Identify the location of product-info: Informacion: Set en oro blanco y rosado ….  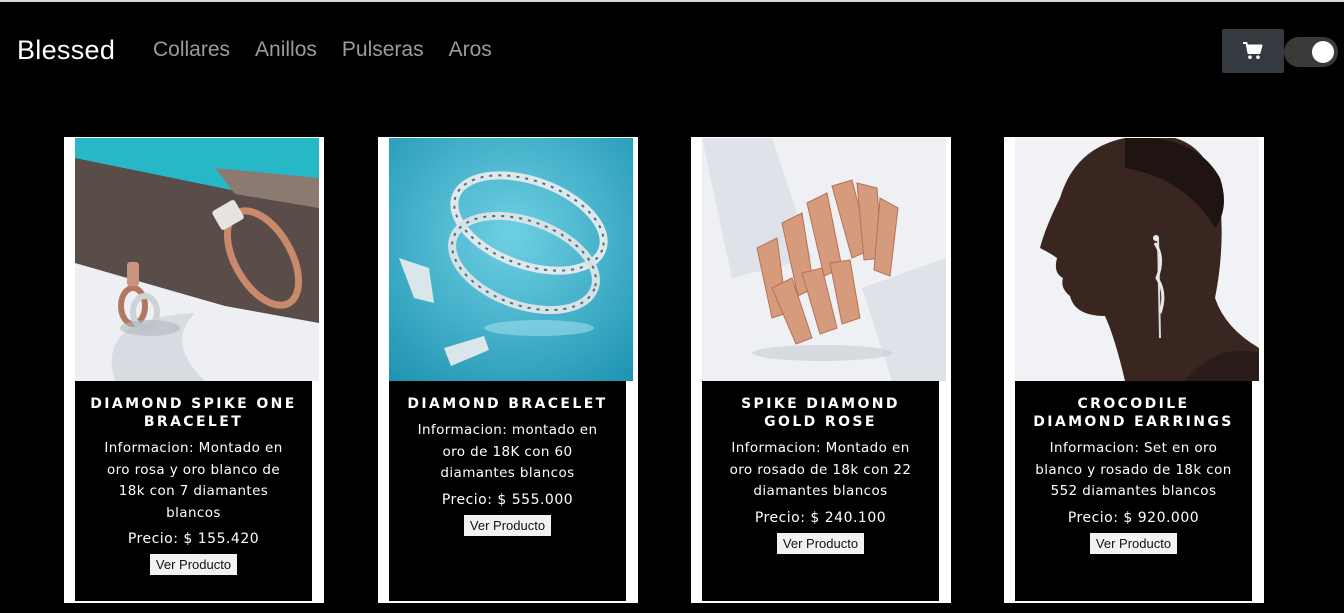
(1133, 469).